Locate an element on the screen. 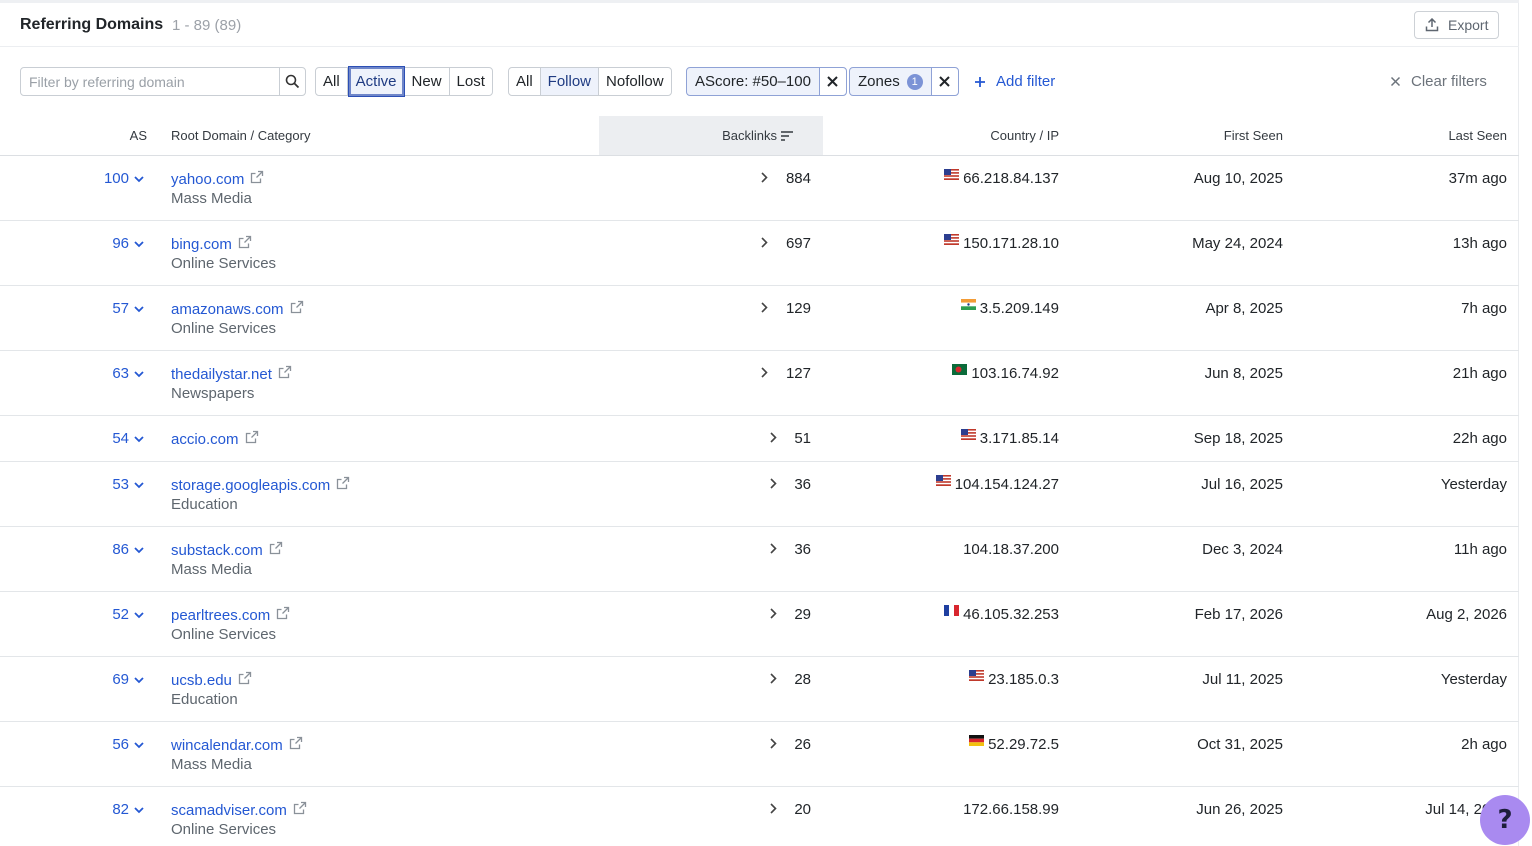  flag-us-icon is located at coordinates (968, 438).